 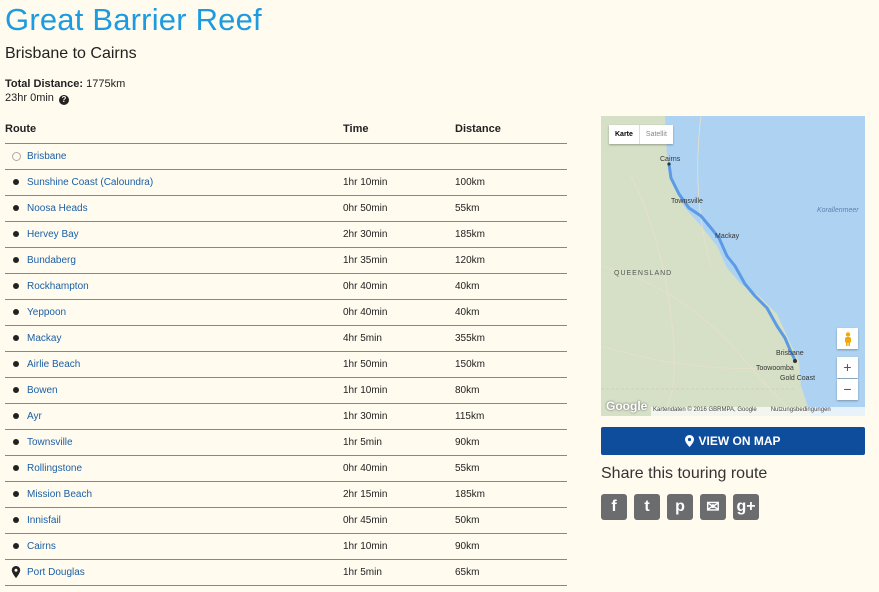 I want to click on view-on-map-button: VIEW ON MAP, so click(x=733, y=441).